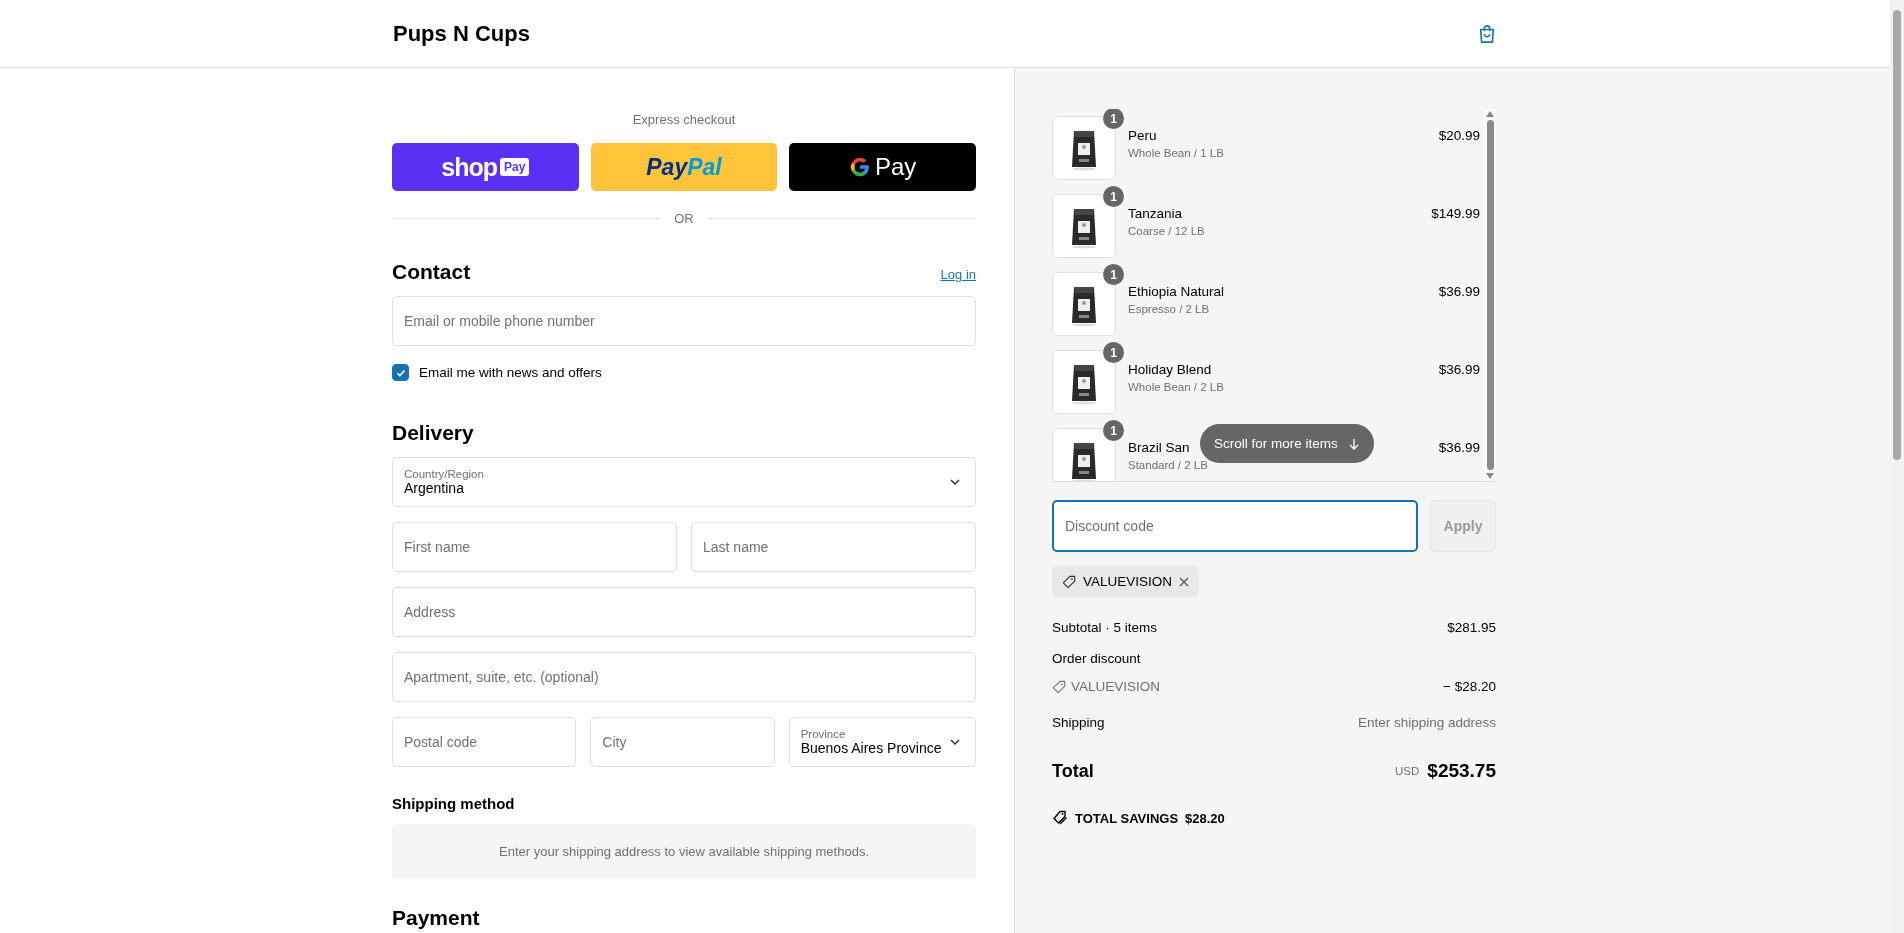 This screenshot has width=1904, height=933. I want to click on select-field: Country/Region Argentina, so click(684, 482).